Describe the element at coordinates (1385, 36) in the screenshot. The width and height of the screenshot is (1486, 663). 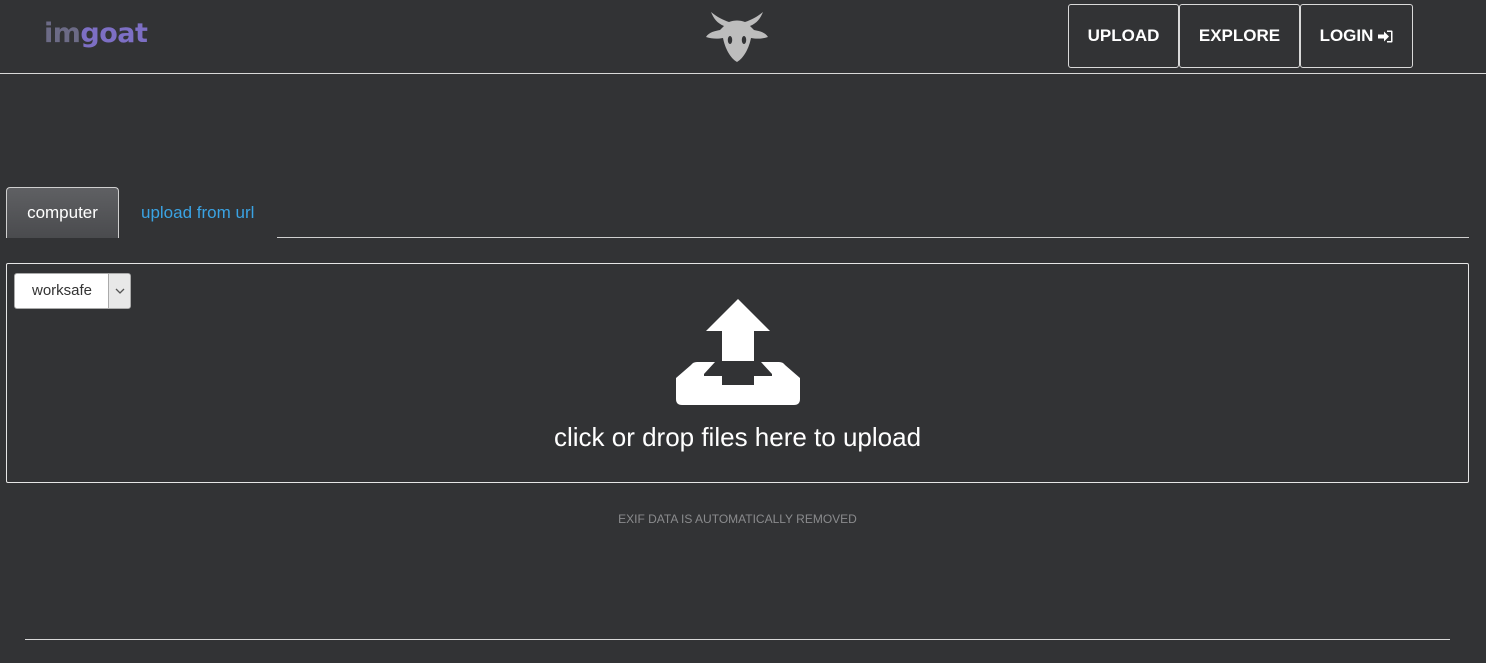
I see `sign-in-icon` at that location.